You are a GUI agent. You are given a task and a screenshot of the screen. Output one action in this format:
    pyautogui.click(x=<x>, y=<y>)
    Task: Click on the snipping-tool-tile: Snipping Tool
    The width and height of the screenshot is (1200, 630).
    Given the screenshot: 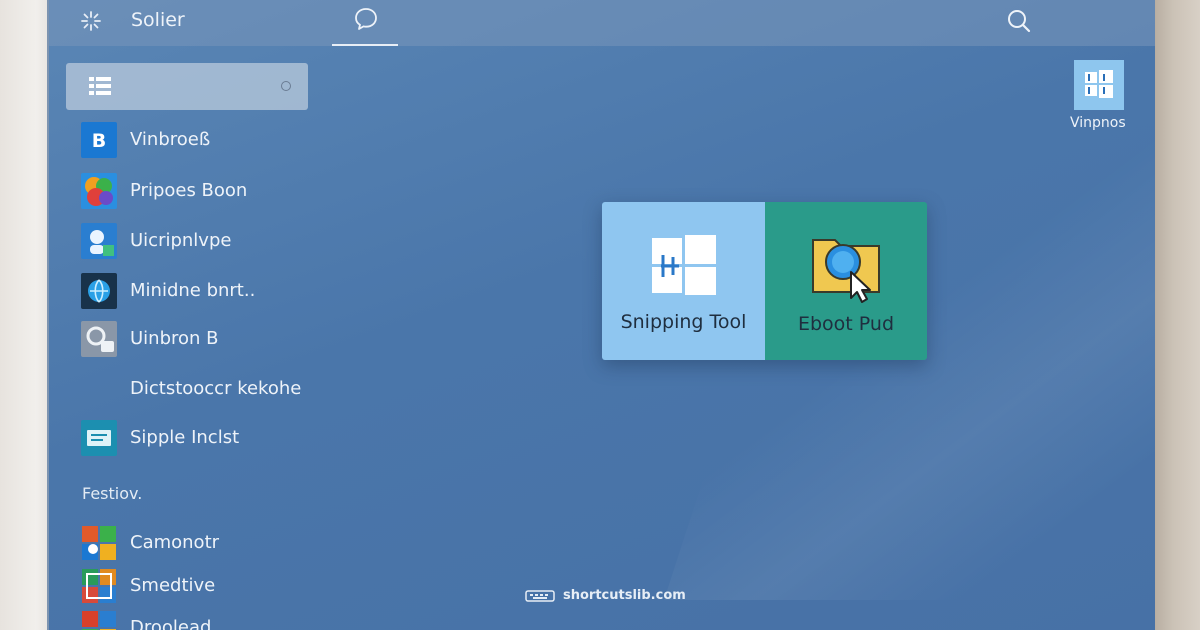 What is the action you would take?
    pyautogui.click(x=683, y=281)
    